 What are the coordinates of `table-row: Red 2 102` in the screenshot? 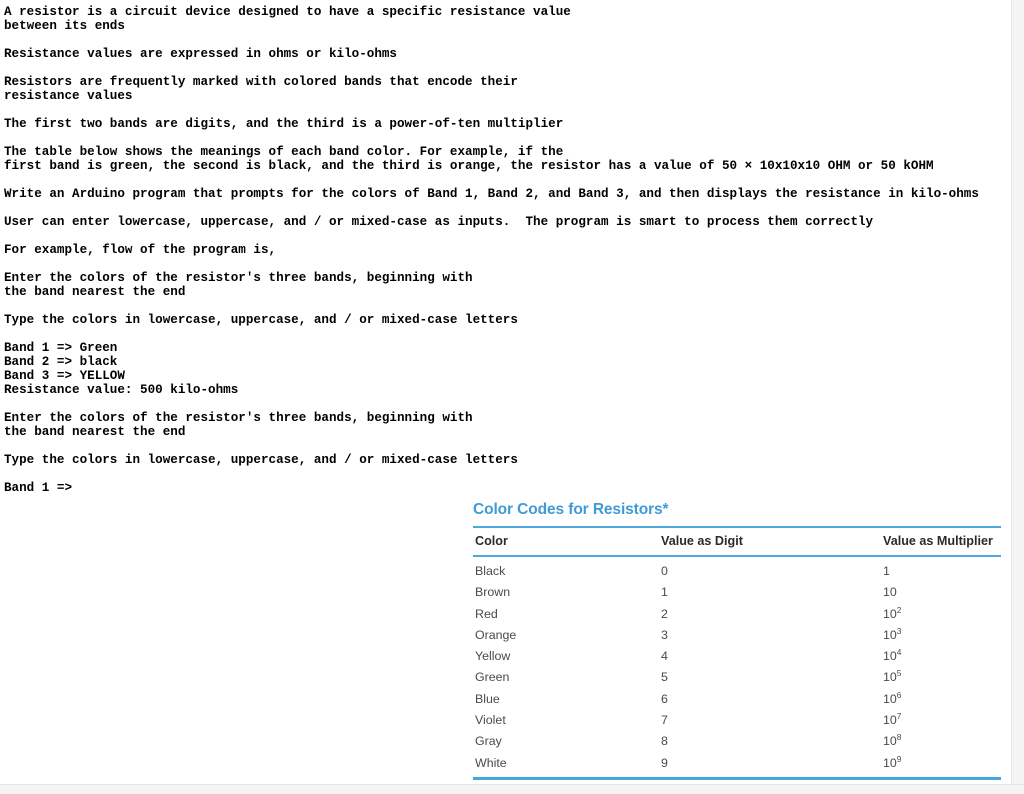 It's located at (737, 614).